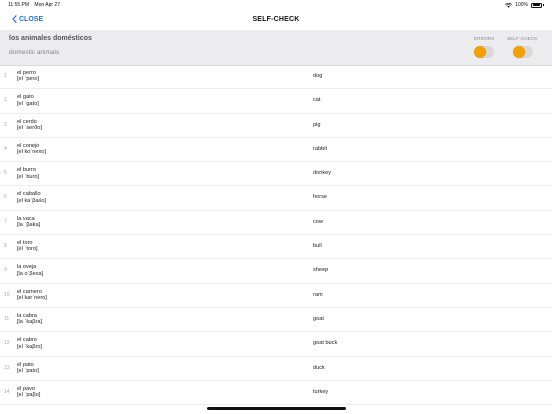 The image size is (552, 414). Describe the element at coordinates (30, 273) in the screenshot. I see `pronunciation: [la oˈβexa]` at that location.